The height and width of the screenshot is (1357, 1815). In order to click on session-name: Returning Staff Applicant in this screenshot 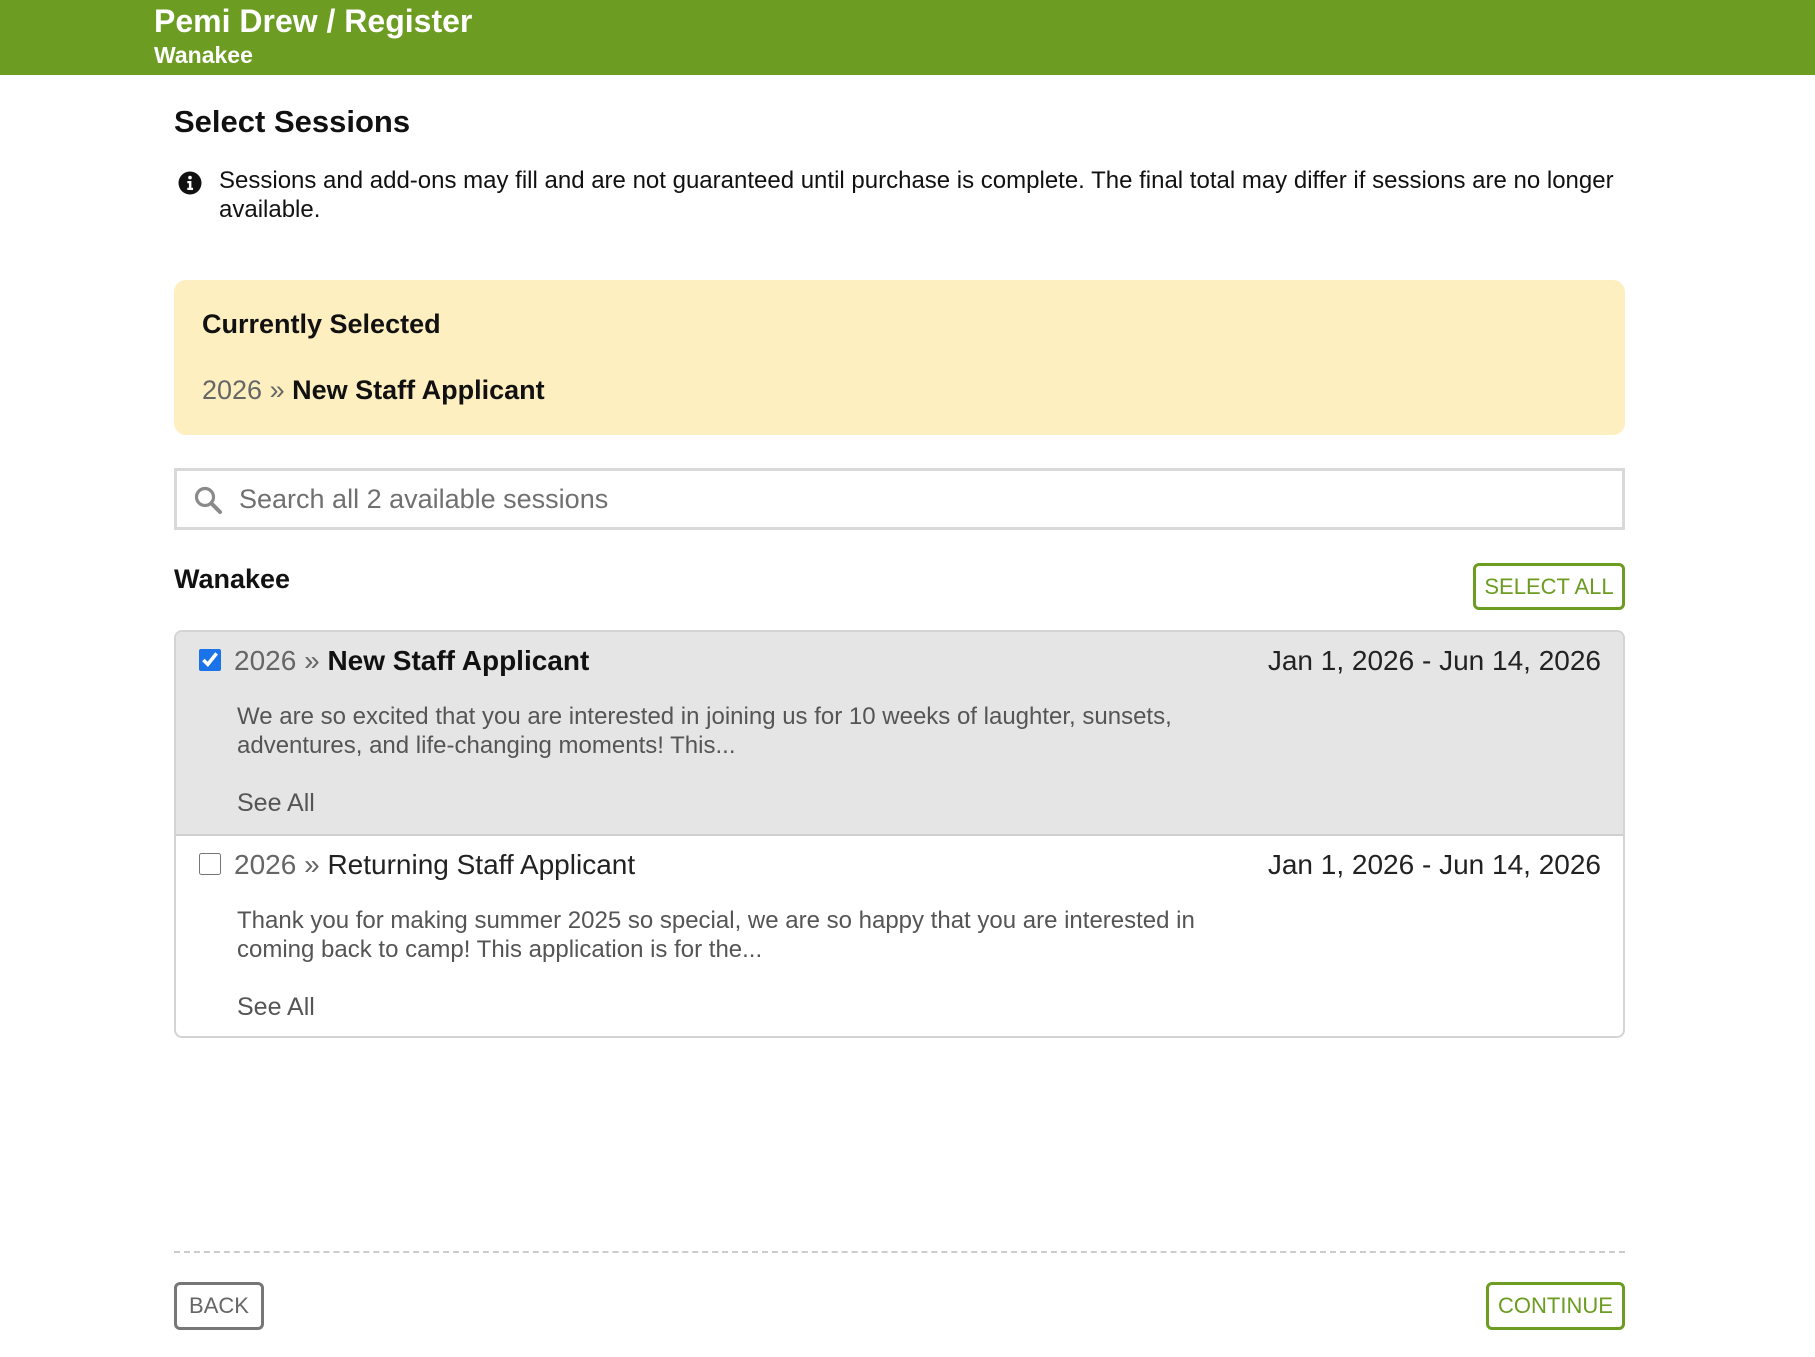, I will do `click(481, 864)`.